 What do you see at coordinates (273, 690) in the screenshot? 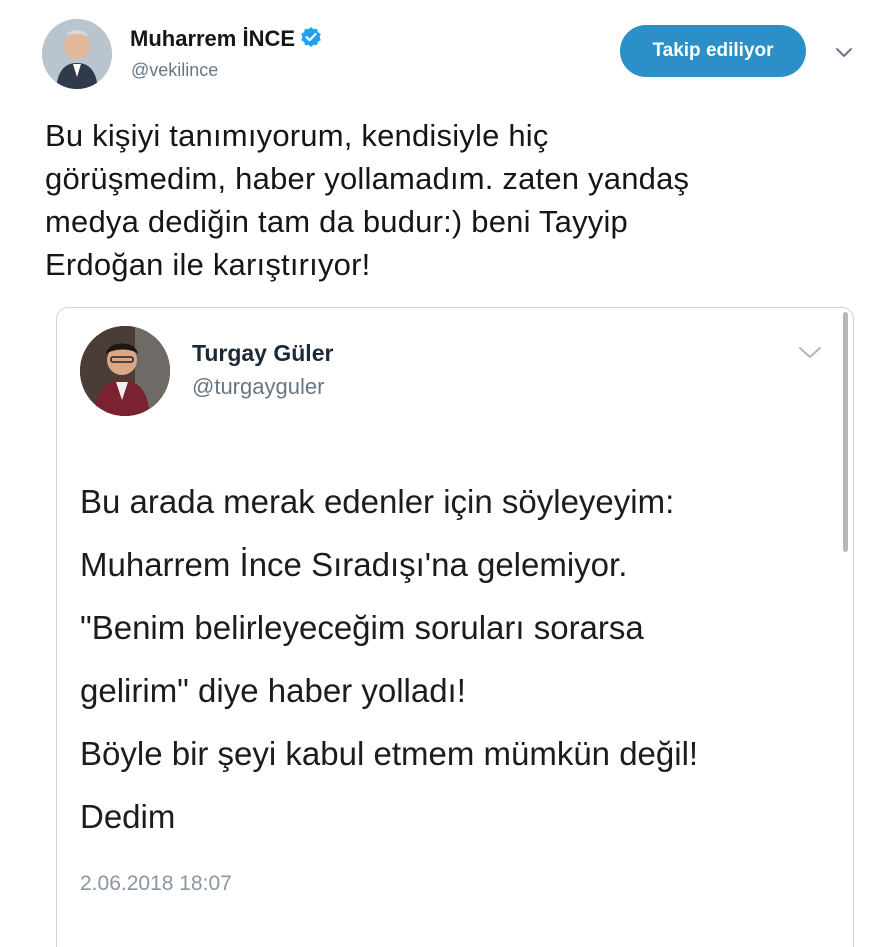
I see `quoted-text-line: gelirim" diye haber yolladı!` at bounding box center [273, 690].